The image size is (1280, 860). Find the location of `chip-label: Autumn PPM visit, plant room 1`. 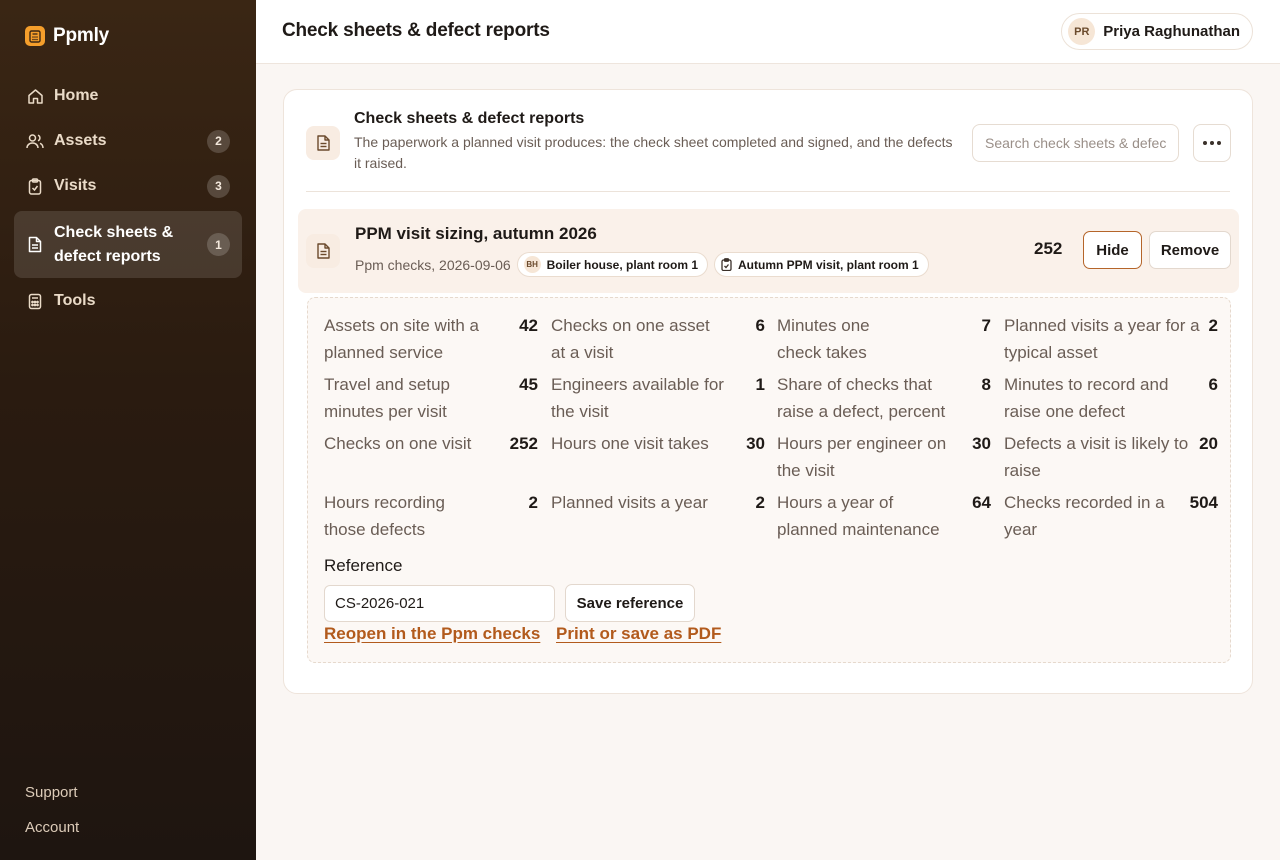

chip-label: Autumn PPM visit, plant room 1 is located at coordinates (828, 264).